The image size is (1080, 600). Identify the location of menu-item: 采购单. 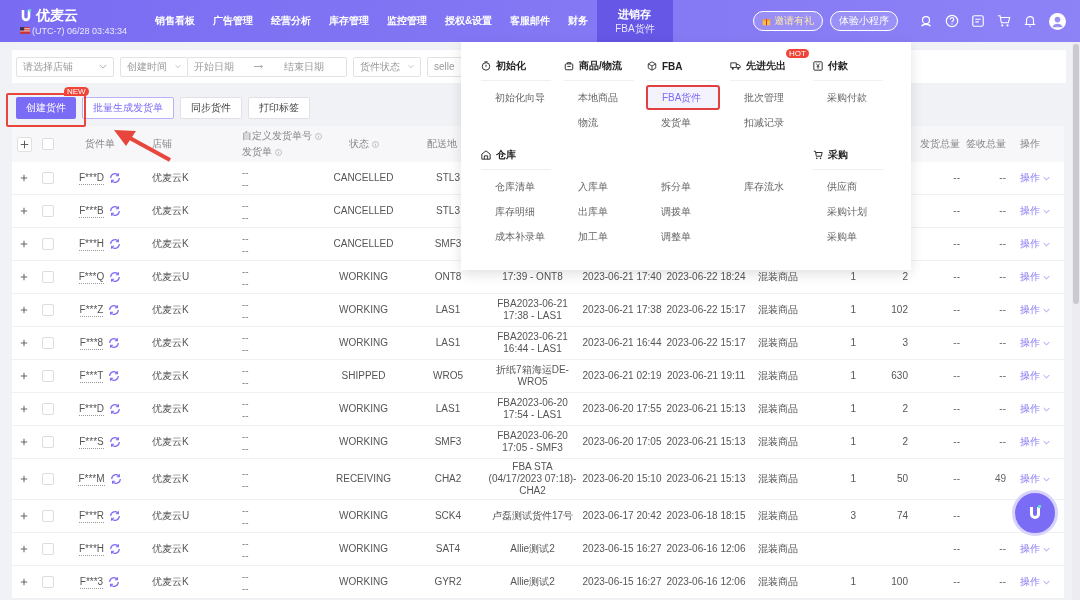
(849, 236).